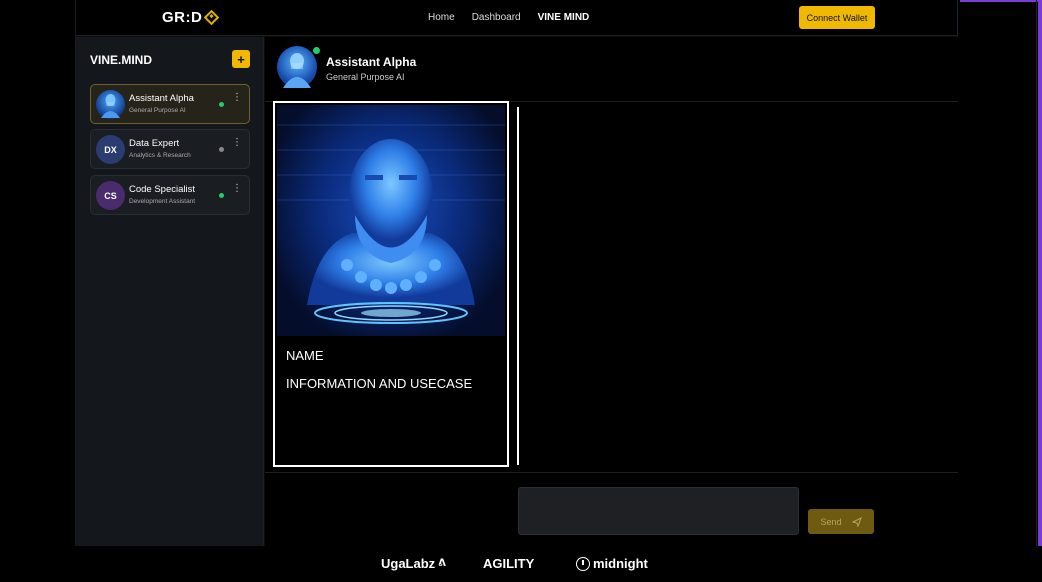 This screenshot has width=1042, height=582. I want to click on add-agent-button: +, so click(241, 59).